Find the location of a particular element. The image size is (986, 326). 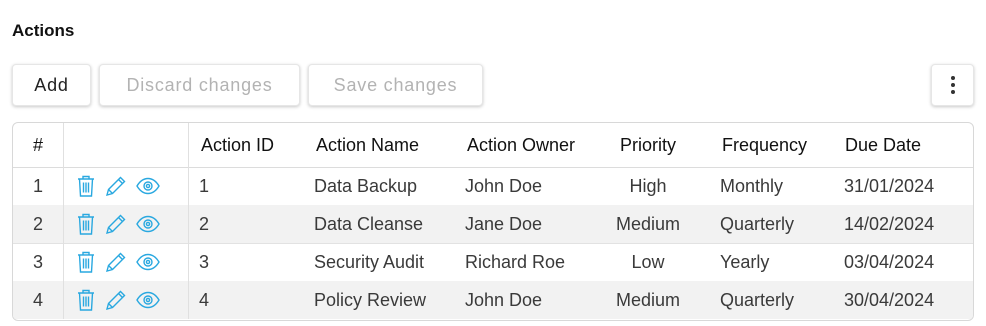

cell-due-date: 30/04/2024 is located at coordinates (889, 299).